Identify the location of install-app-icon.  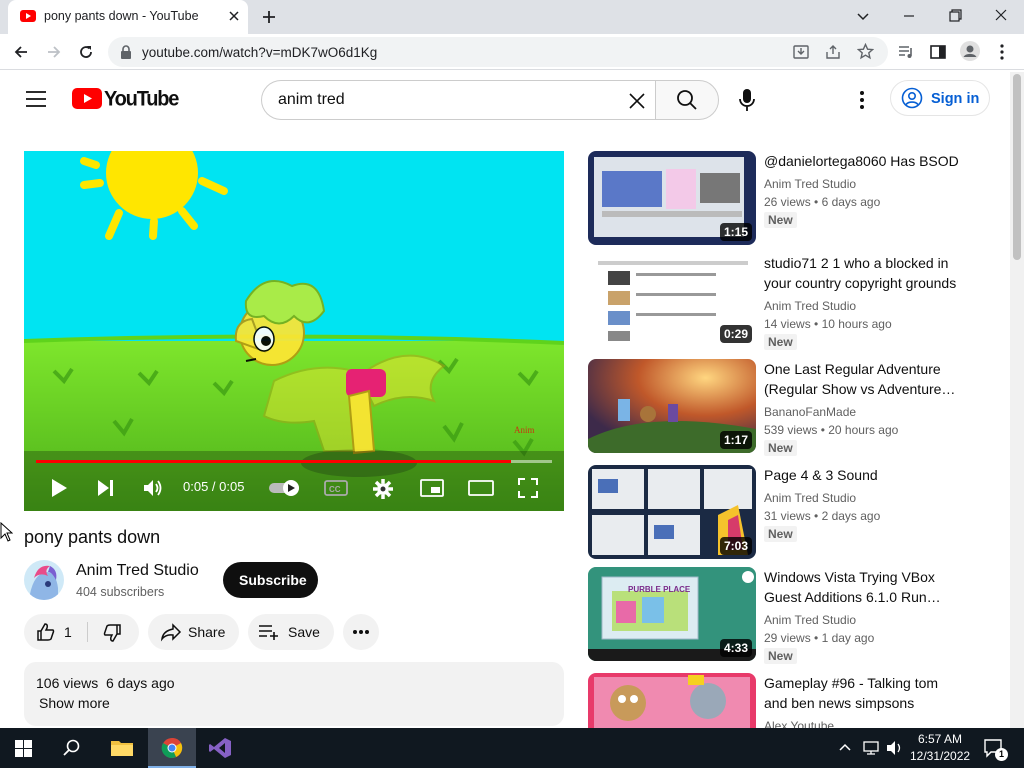
(801, 52).